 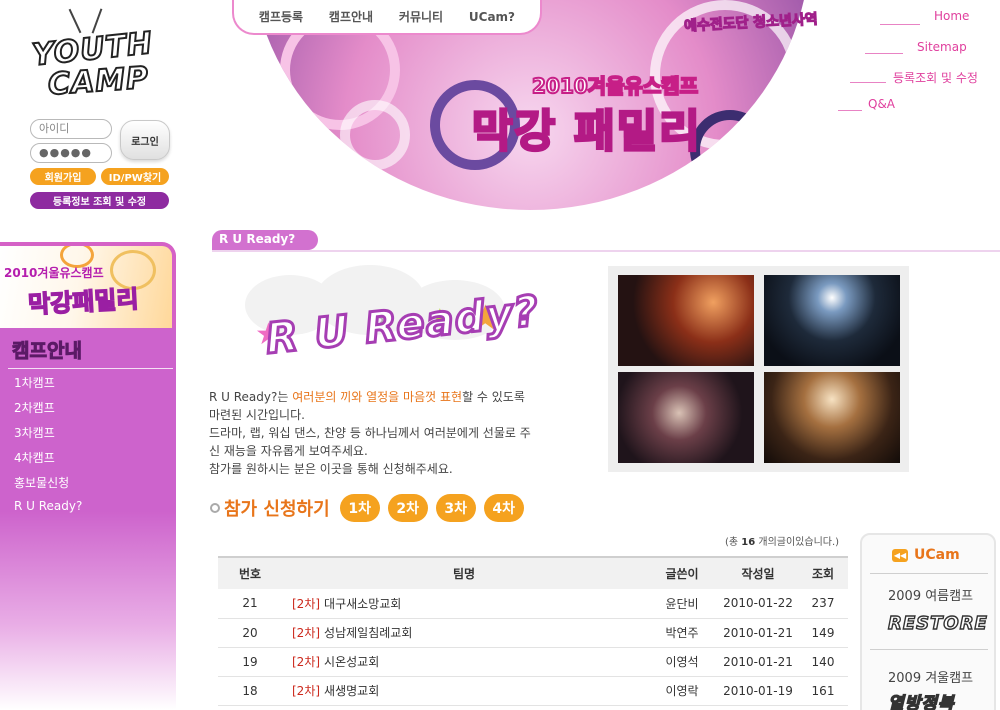 I want to click on post-views: 237, so click(x=823, y=604).